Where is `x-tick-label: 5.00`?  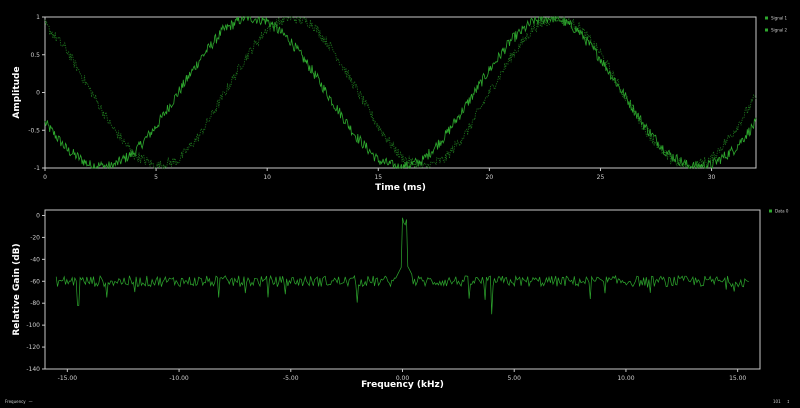 x-tick-label: 5.00 is located at coordinates (515, 378).